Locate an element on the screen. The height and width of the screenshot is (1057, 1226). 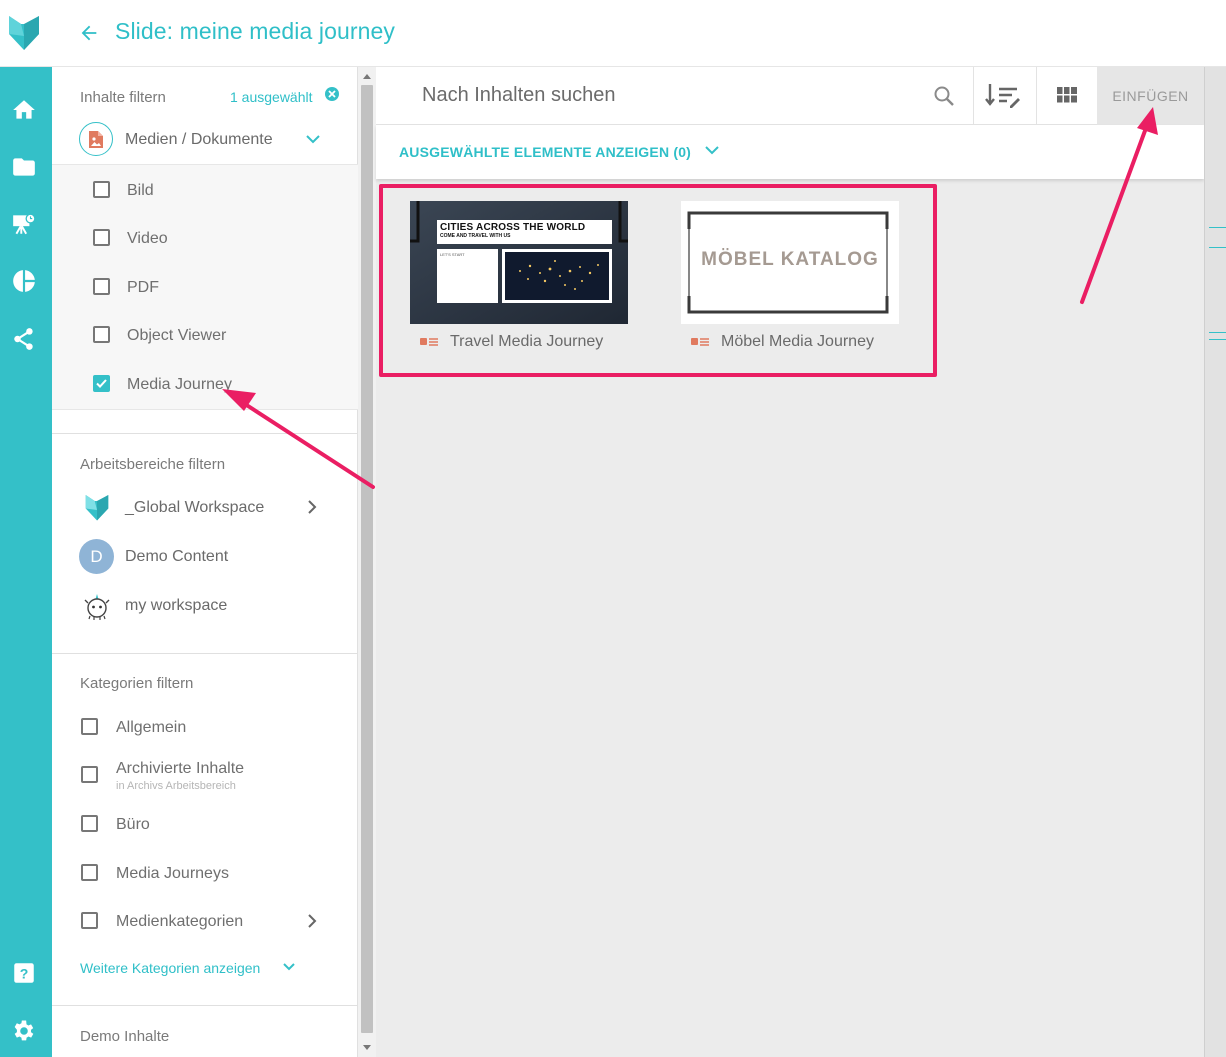
scroll-up-icon is located at coordinates (367, 76).